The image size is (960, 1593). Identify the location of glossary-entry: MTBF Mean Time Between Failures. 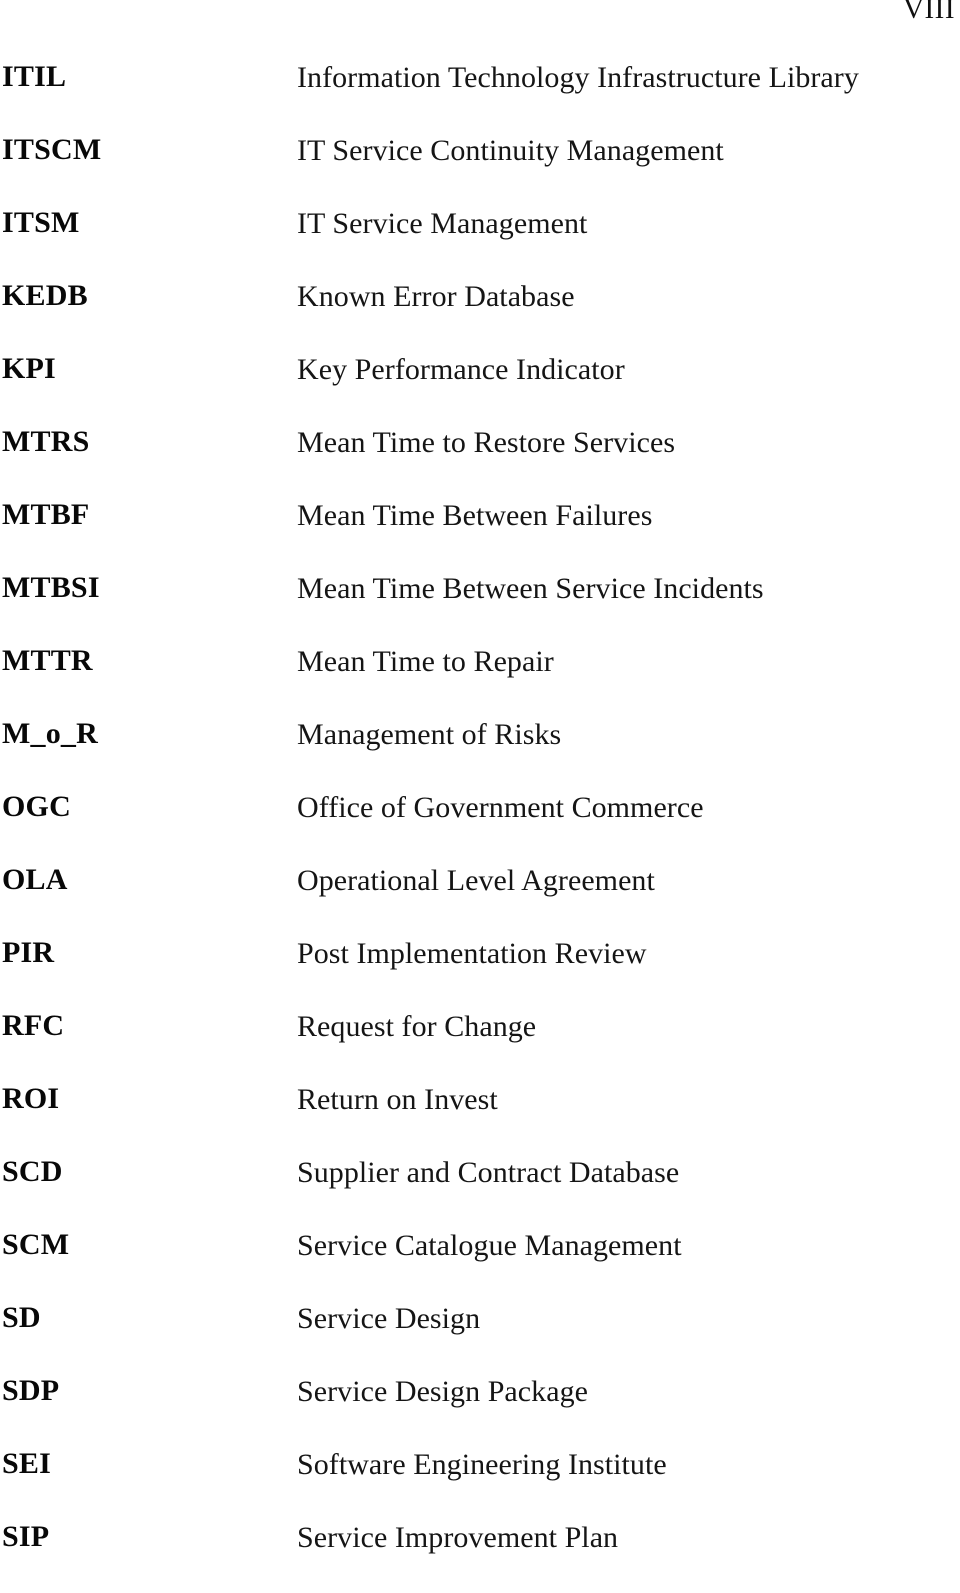
(480, 534).